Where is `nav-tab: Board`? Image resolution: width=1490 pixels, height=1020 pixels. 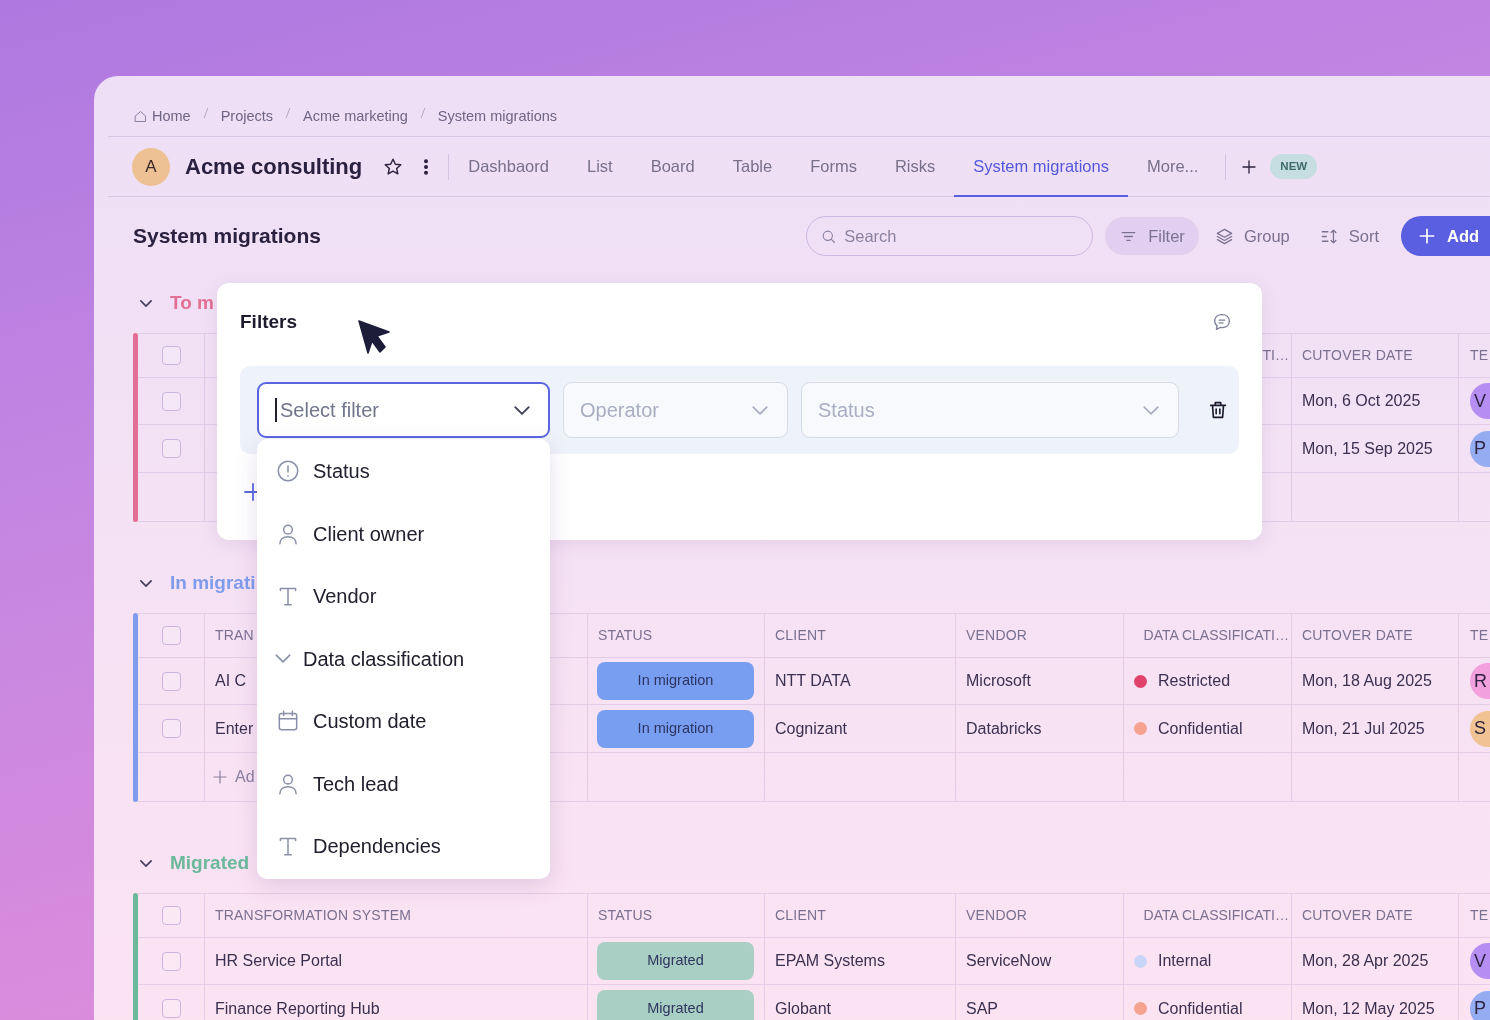 nav-tab: Board is located at coordinates (672, 167).